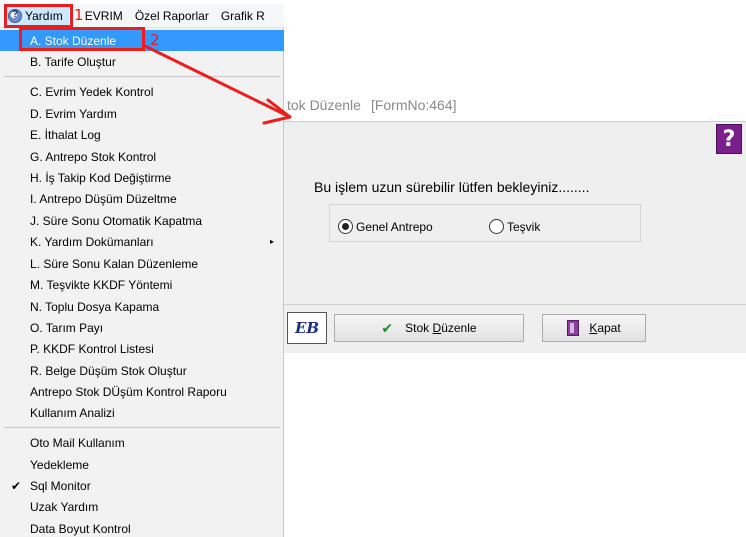 This screenshot has height=537, width=746. What do you see at coordinates (142, 241) in the screenshot?
I see `menu-item-yardim-dokumanlari: K. Yardım Dokümanları ▸` at bounding box center [142, 241].